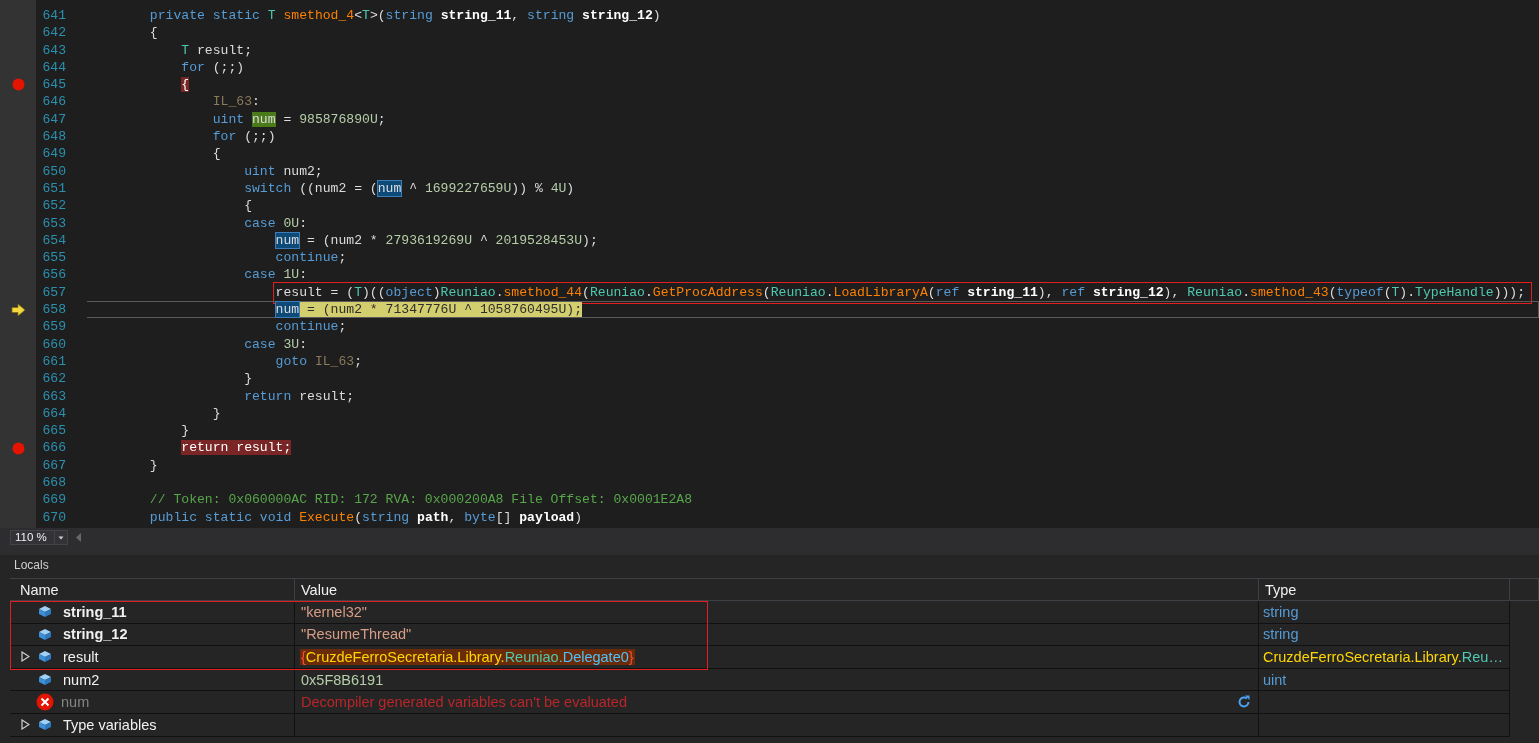  I want to click on line-number: 648, so click(53, 137).